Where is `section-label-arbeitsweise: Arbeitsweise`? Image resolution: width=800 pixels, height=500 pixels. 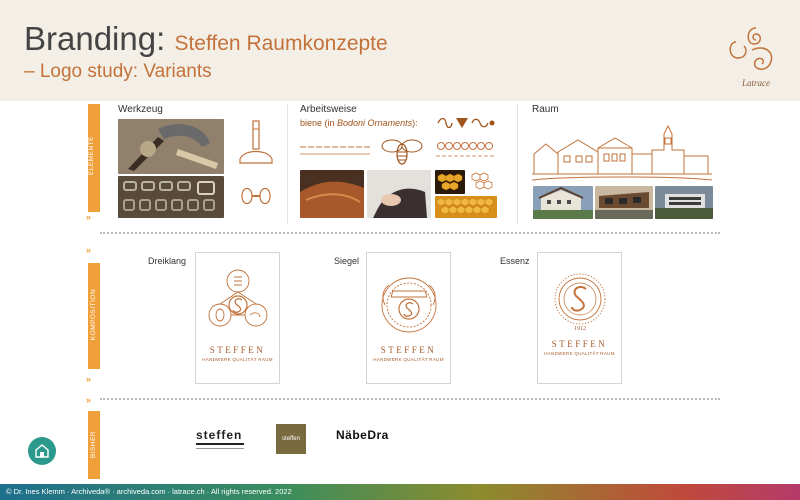 section-label-arbeitsweise: Arbeitsweise is located at coordinates (328, 109).